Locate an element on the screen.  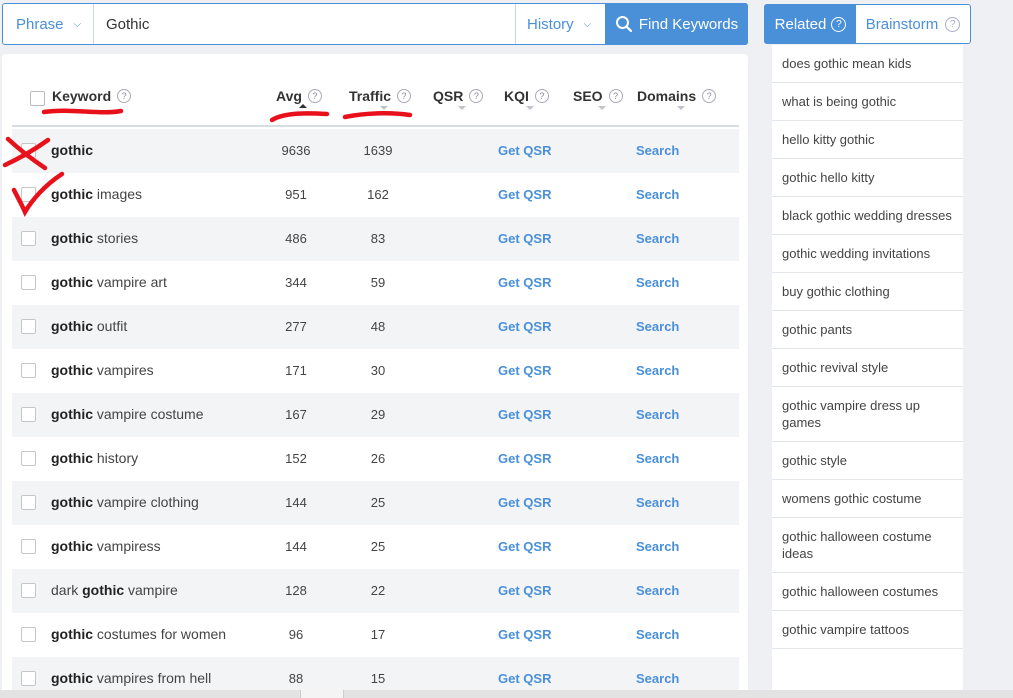
keyword-cell: gothic is located at coordinates (72, 150).